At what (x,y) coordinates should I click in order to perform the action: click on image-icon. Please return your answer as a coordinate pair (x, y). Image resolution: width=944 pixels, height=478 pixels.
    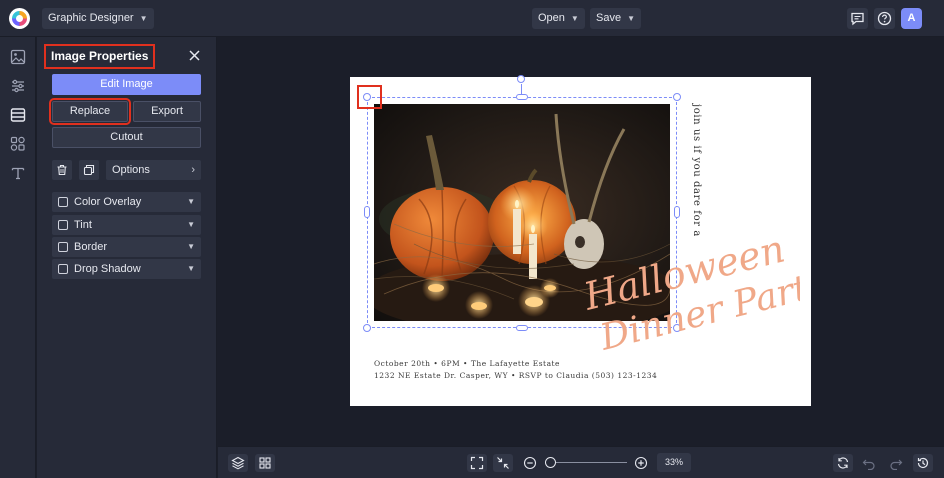
    Looking at the image, I should click on (18, 57).